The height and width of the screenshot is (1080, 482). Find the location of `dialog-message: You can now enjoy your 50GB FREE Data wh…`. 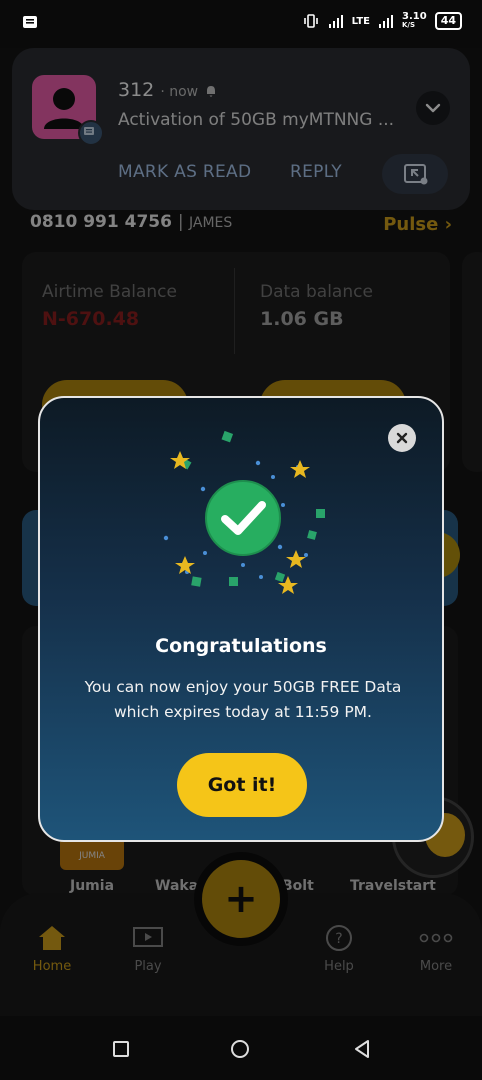

dialog-message: You can now enjoy your 50GB FREE Data wh… is located at coordinates (243, 699).